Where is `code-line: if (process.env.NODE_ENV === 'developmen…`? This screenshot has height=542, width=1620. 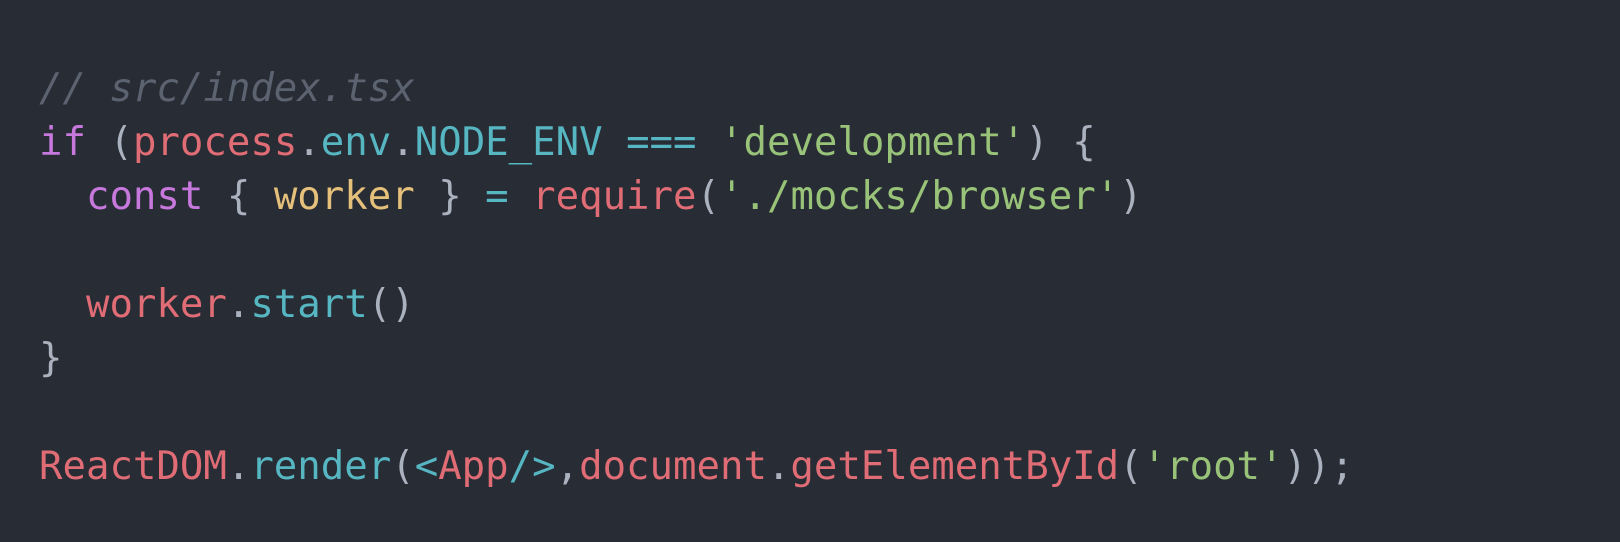 code-line: if (process.env.NODE_ENV === 'developmen… is located at coordinates (829, 143).